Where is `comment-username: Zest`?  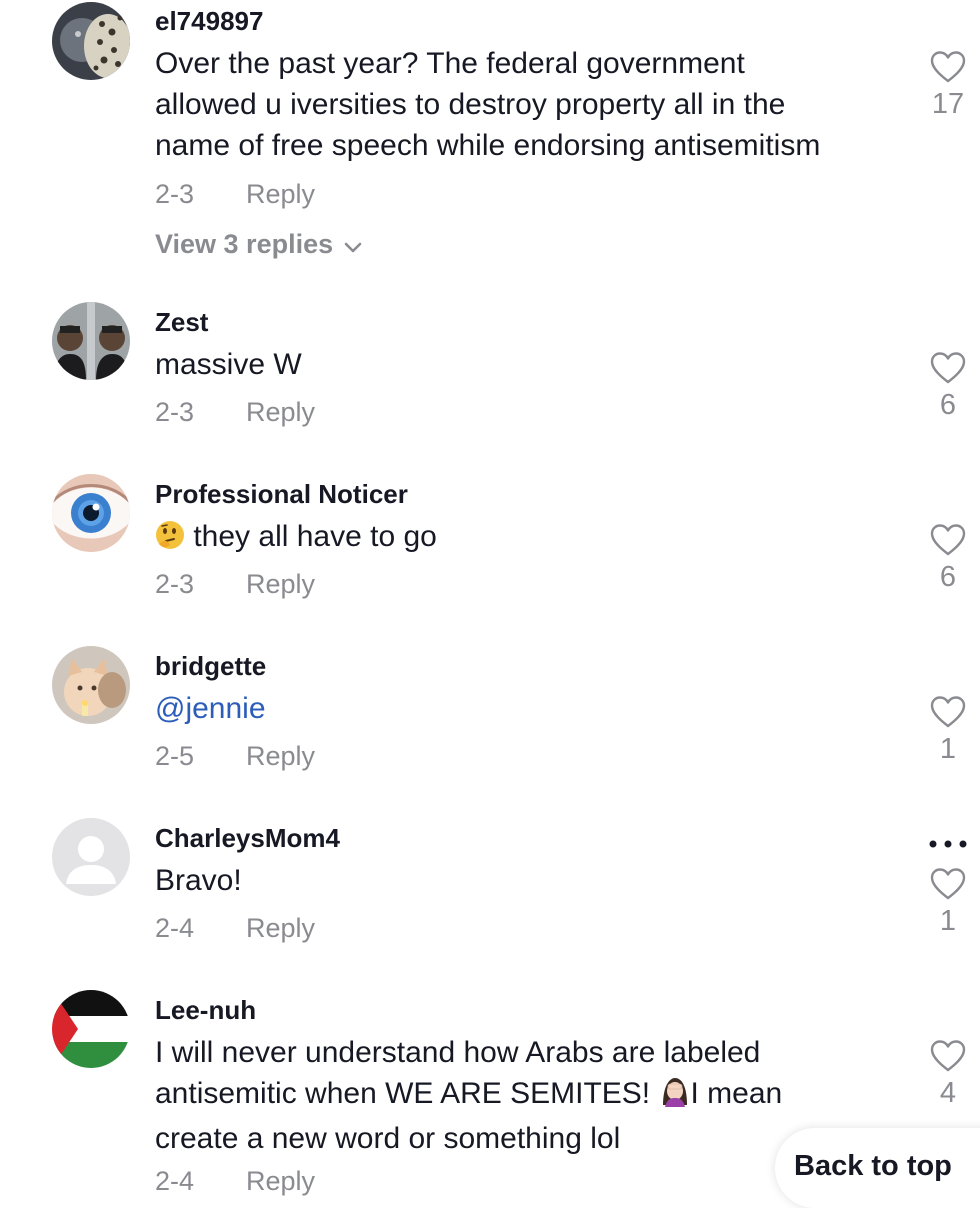
comment-username: Zest is located at coordinates (181, 322).